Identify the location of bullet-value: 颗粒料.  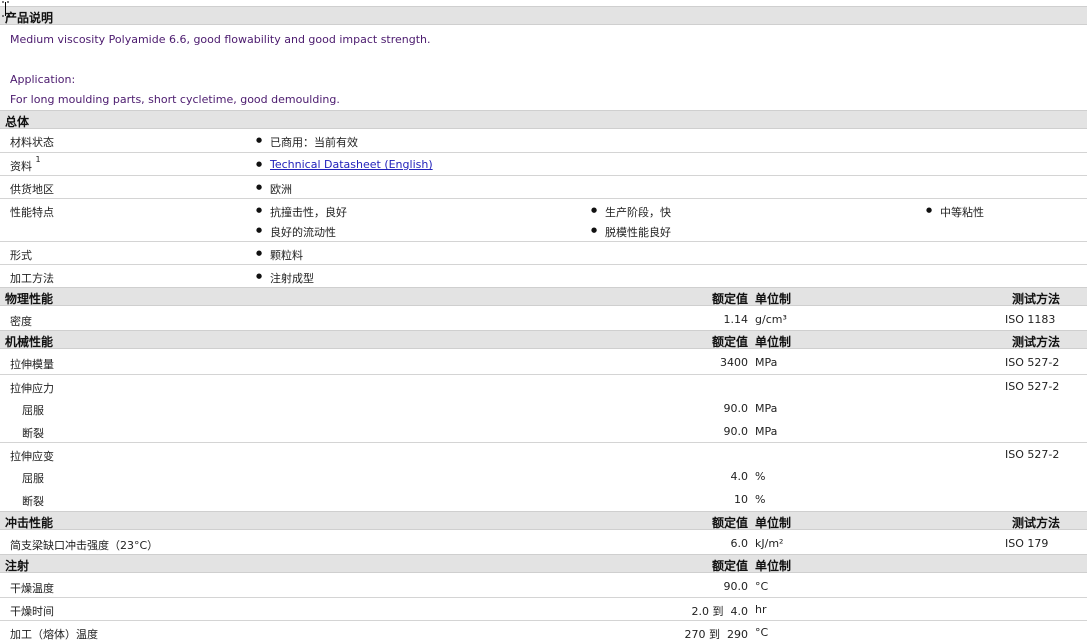
(279, 255).